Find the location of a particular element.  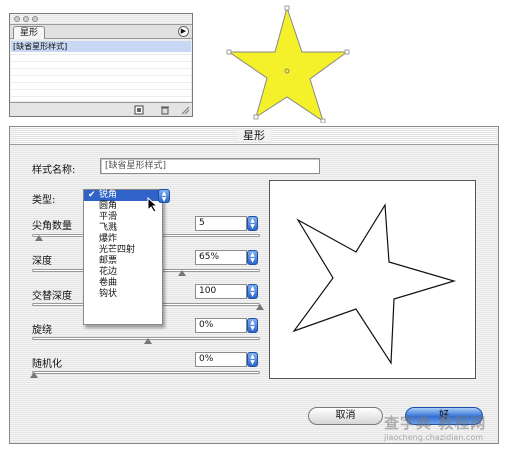

type-option-radiant: 光芒四射 is located at coordinates (123, 250).